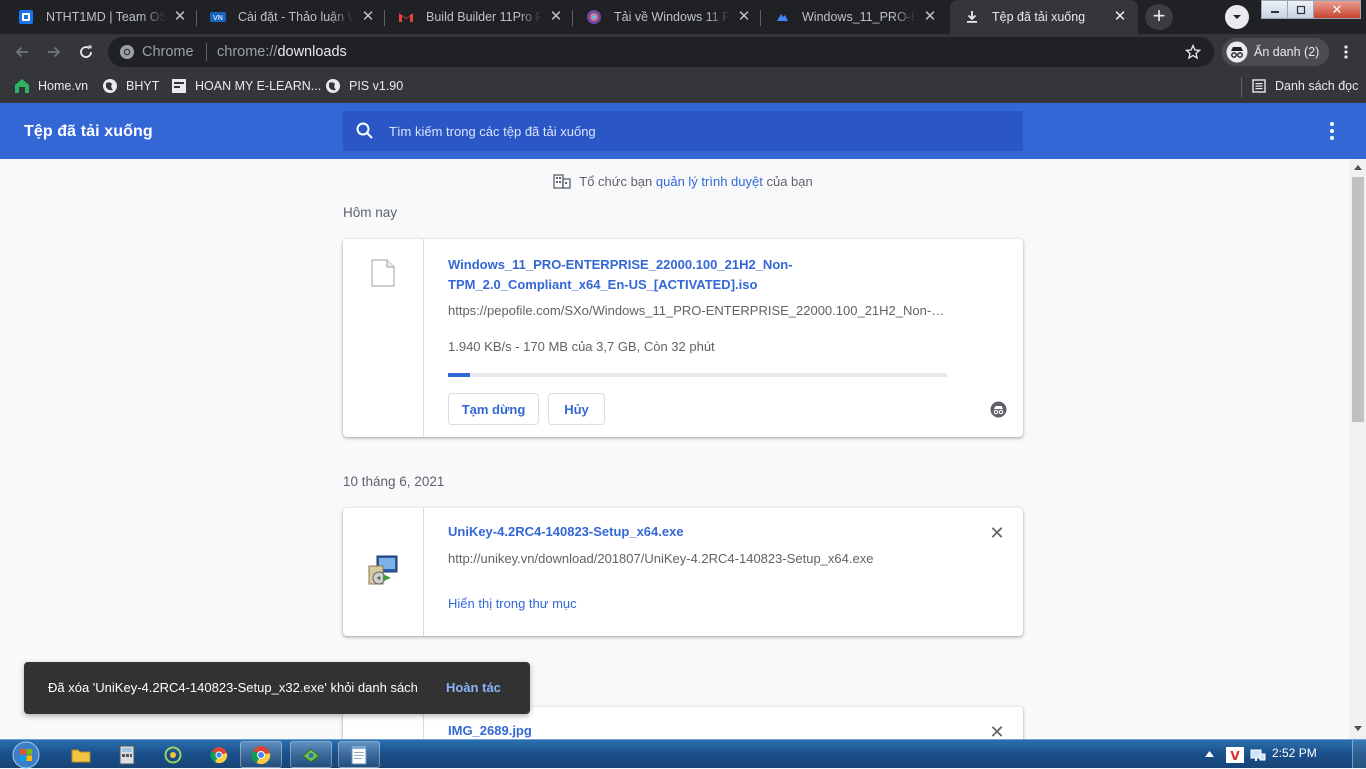 Image resolution: width=1366 pixels, height=769 pixels. Describe the element at coordinates (698, 532) in the screenshot. I see `file-name-link: UniKey-4.2RC4-140823-Setup_x64.exe` at that location.